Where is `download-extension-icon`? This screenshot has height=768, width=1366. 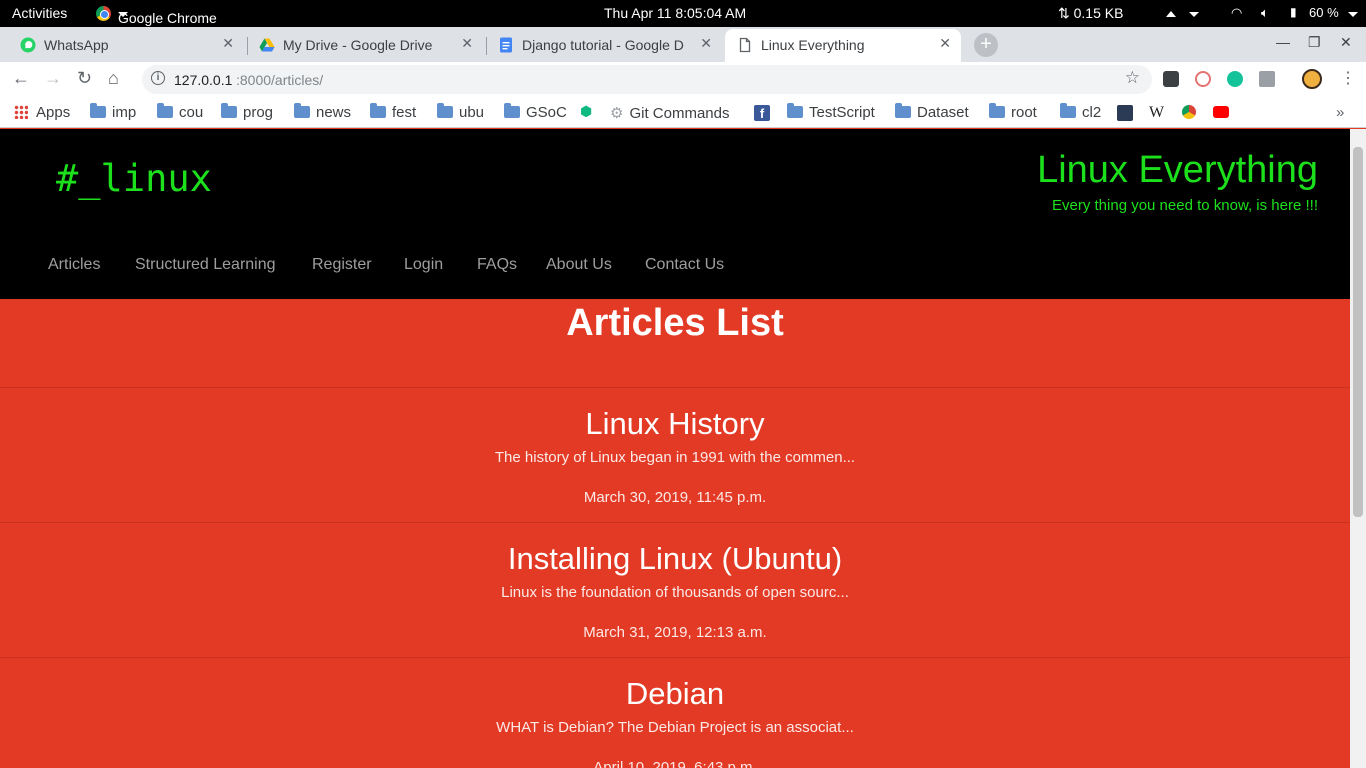 download-extension-icon is located at coordinates (1267, 79).